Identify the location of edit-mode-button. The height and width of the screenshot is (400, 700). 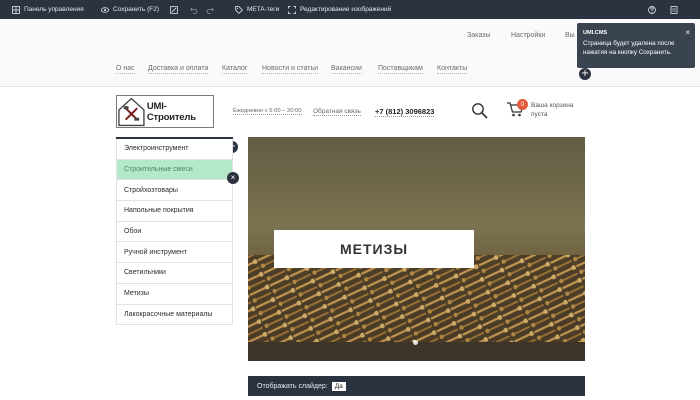
(174, 9).